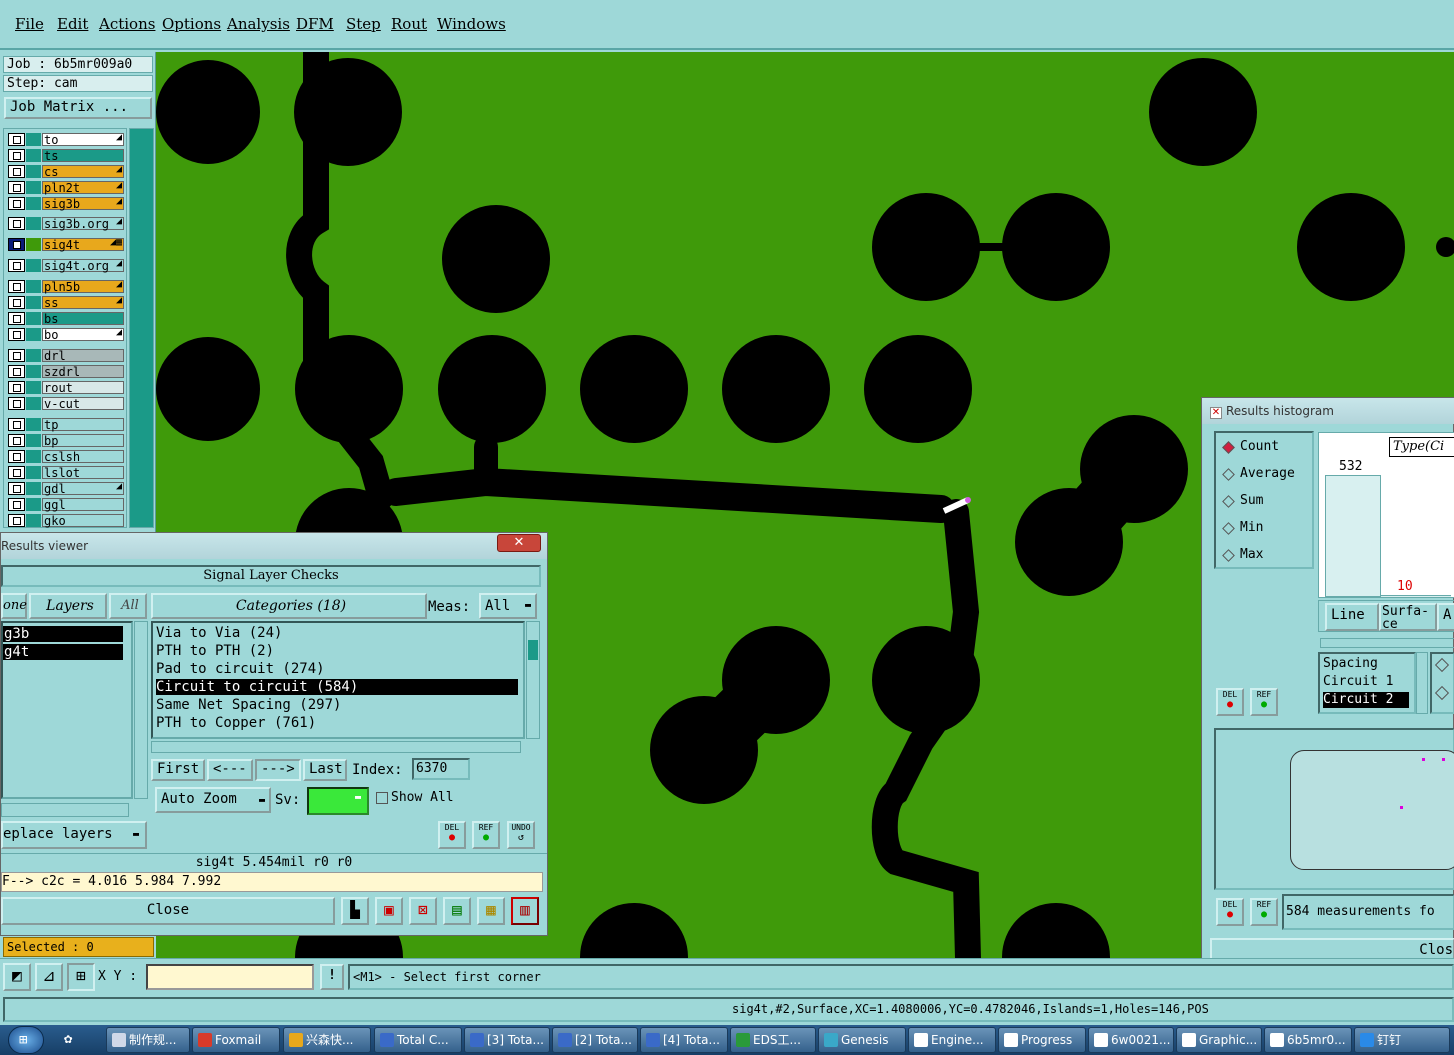 The height and width of the screenshot is (1055, 1454). Describe the element at coordinates (66, 355) in the screenshot. I see `layer-row: drl` at that location.